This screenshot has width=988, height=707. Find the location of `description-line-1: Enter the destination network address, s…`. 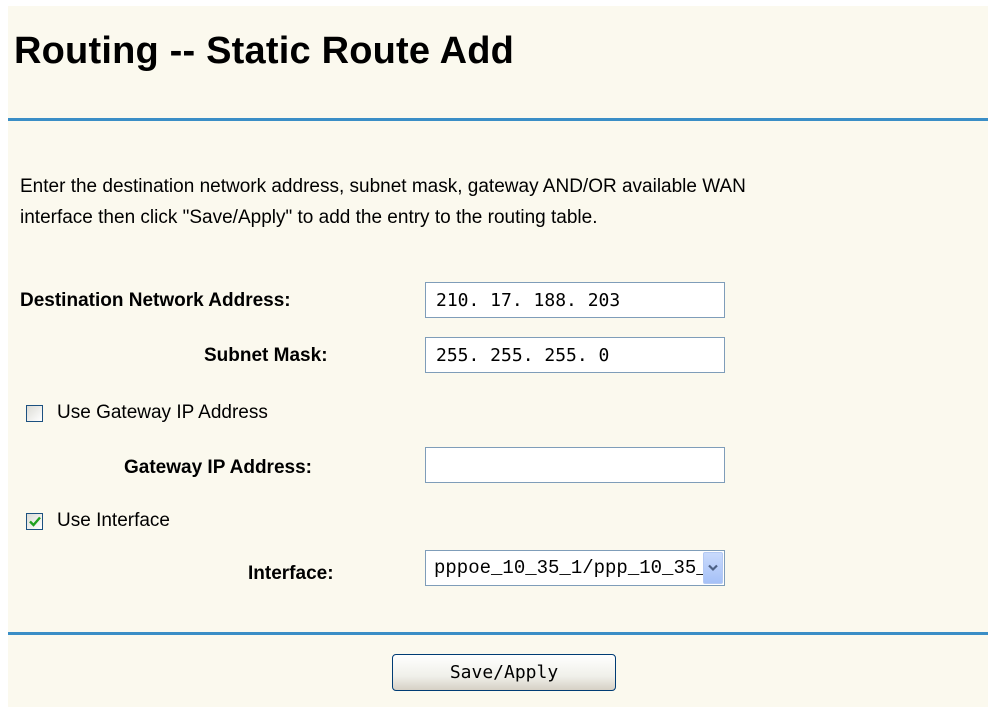

description-line-1: Enter the destination network address, s… is located at coordinates (383, 186).